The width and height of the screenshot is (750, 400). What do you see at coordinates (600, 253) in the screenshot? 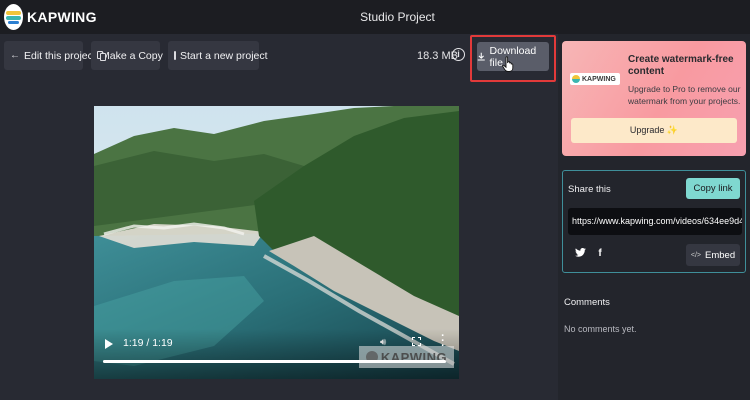
I see `facebook-icon: f` at bounding box center [600, 253].